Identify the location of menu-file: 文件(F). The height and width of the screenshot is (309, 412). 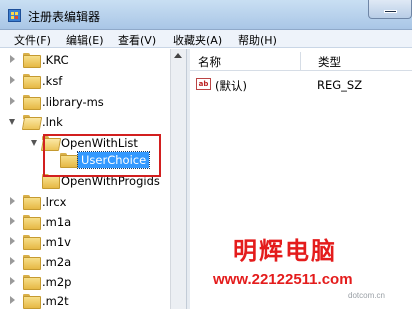
(32, 40).